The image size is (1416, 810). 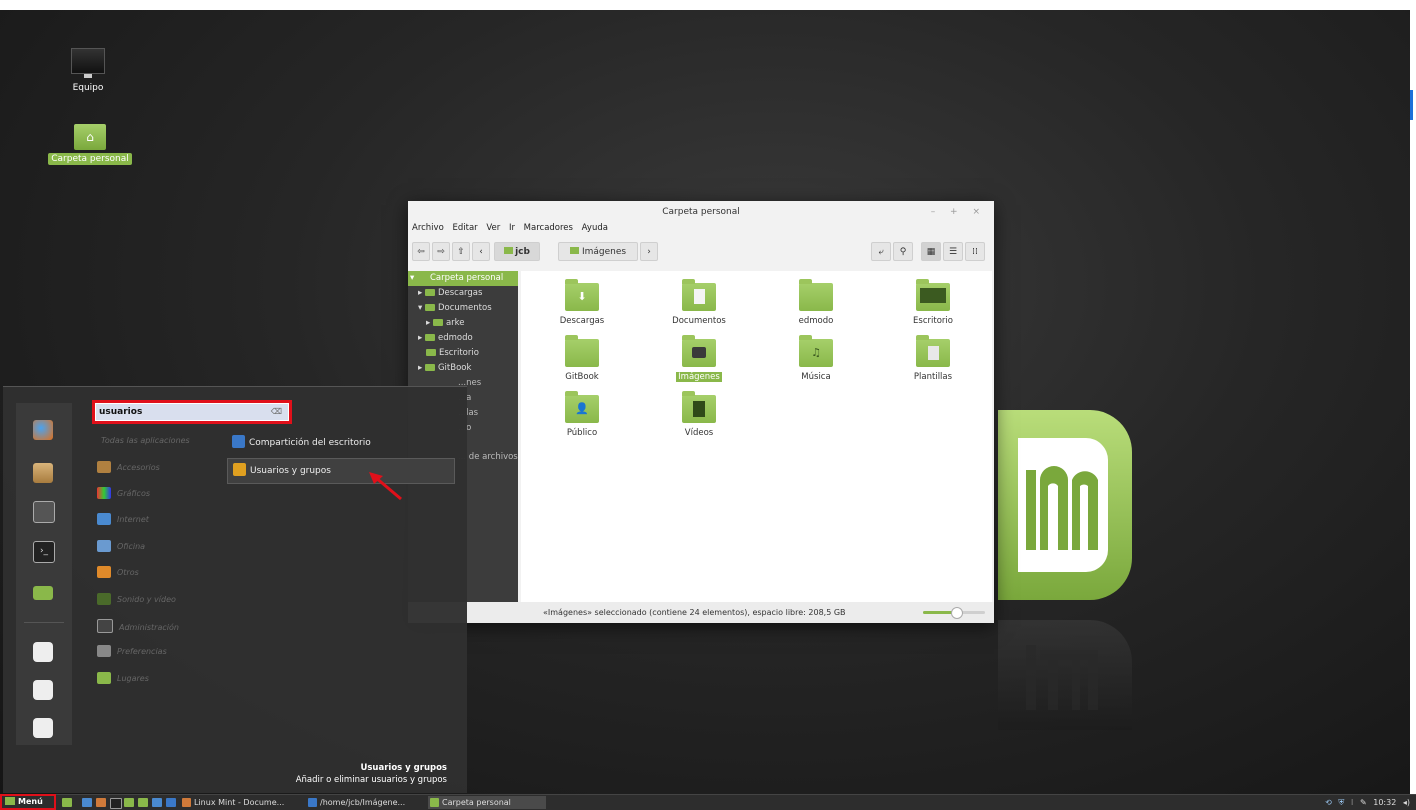 What do you see at coordinates (464, 228) in the screenshot?
I see `menu-editar: Editar` at bounding box center [464, 228].